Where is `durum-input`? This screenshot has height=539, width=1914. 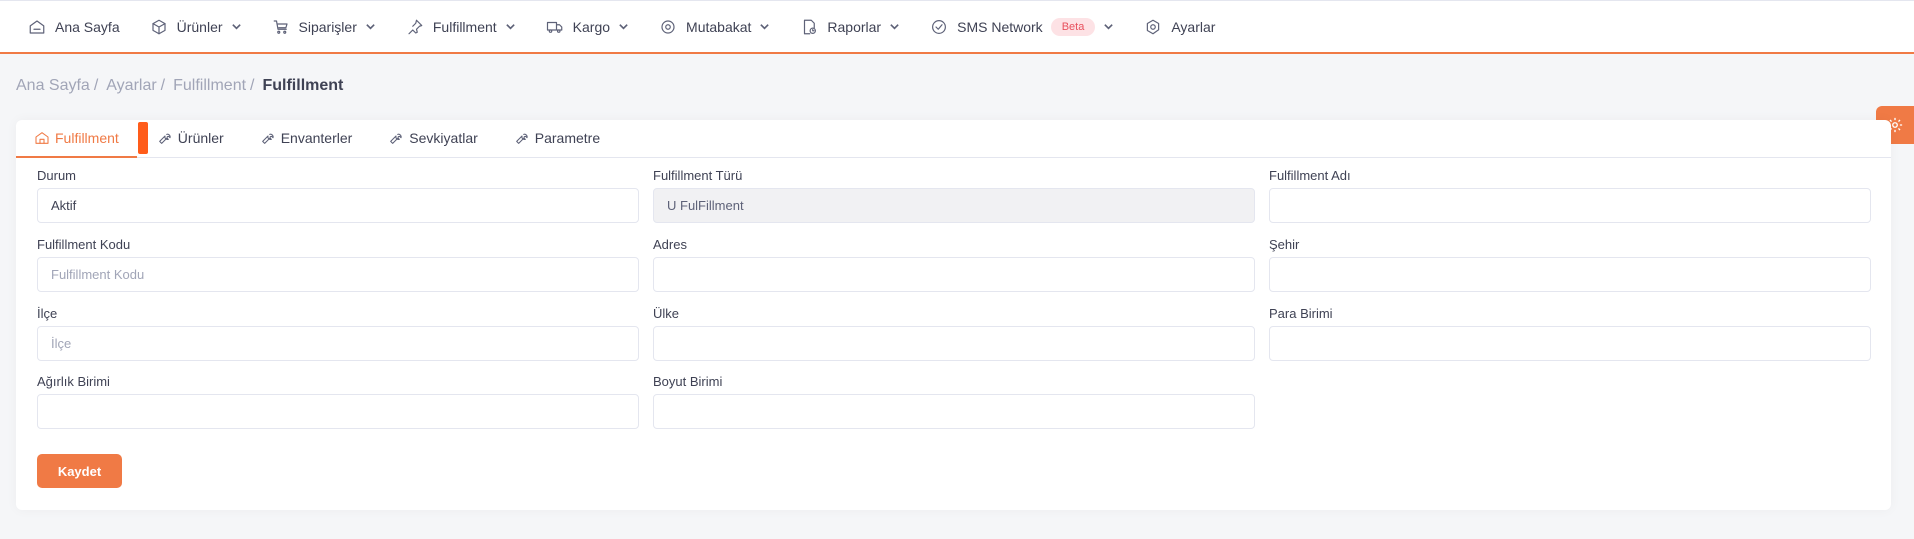
durum-input is located at coordinates (338, 205).